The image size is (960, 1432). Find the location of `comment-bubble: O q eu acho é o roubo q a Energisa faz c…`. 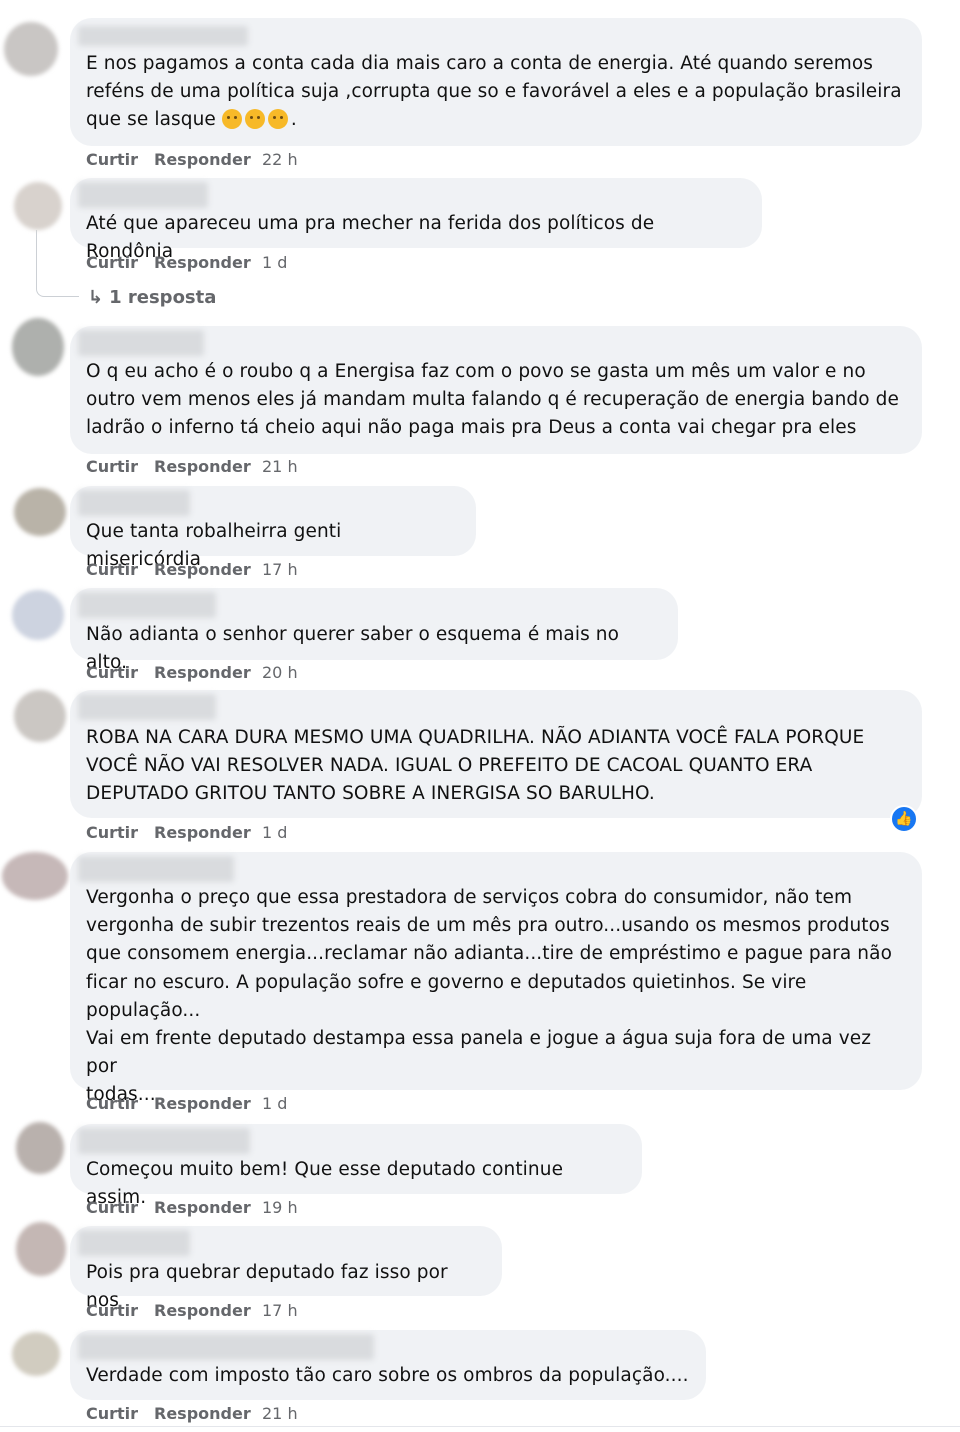

comment-bubble: O q eu acho é o roubo q a Energisa faz c… is located at coordinates (496, 390).